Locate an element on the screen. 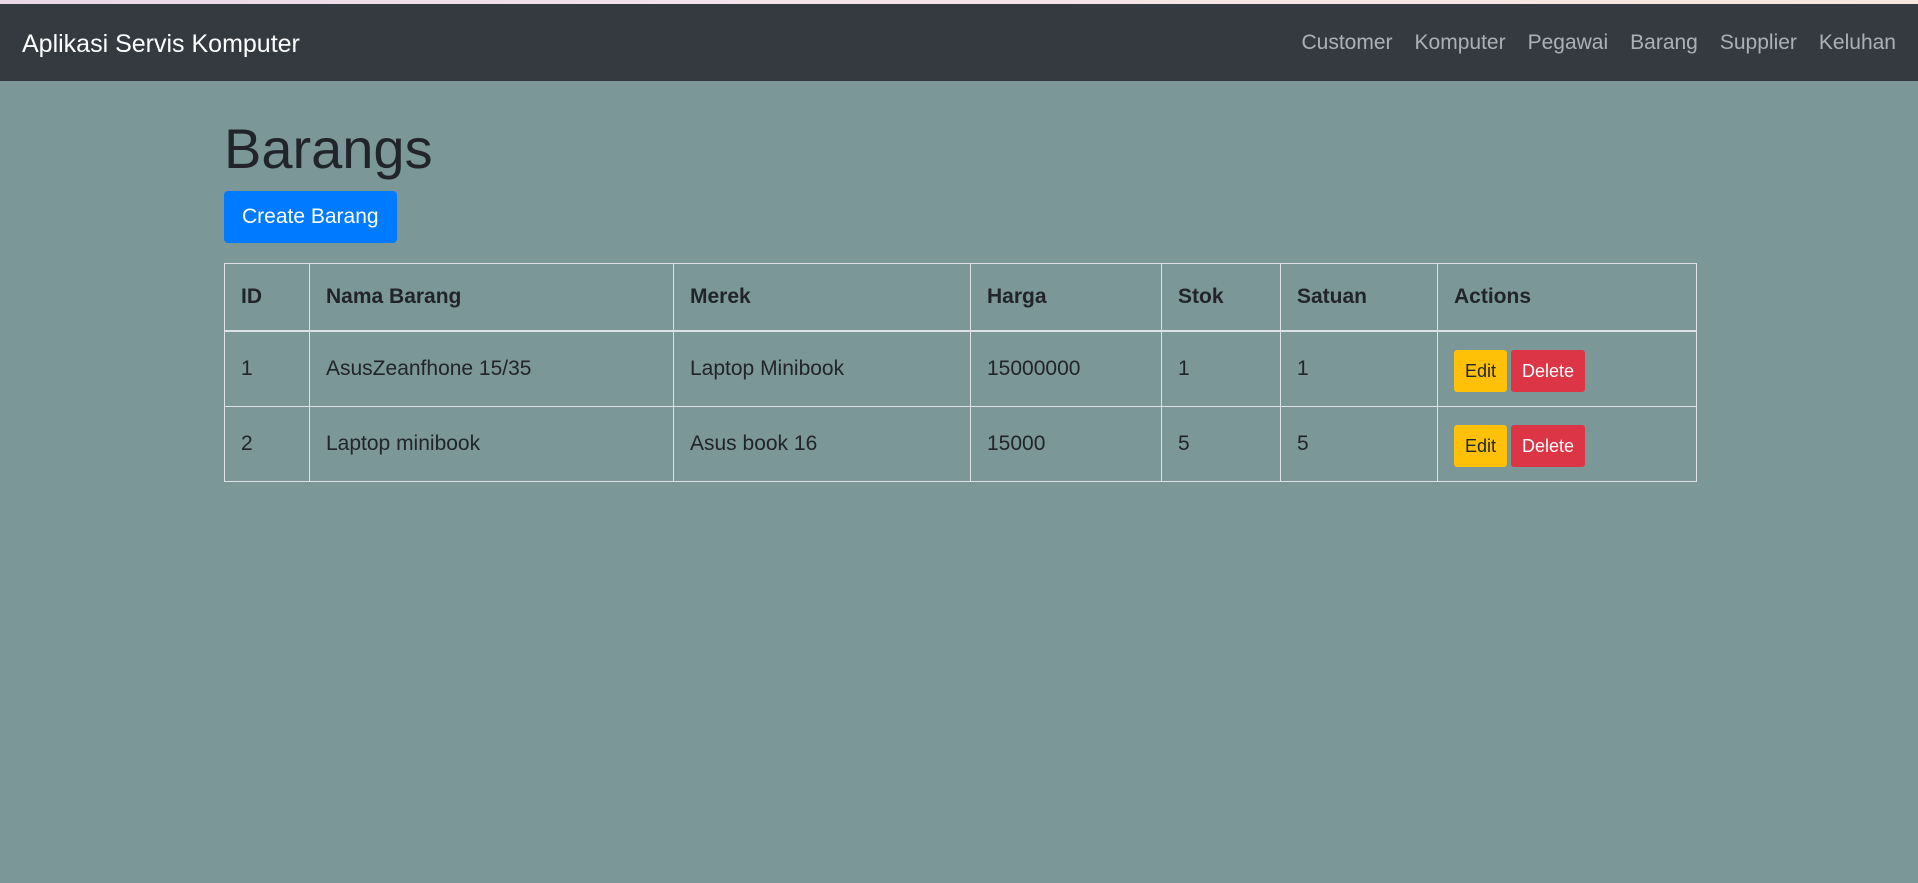 This screenshot has height=883, width=1918. nav-link-customer: Customer is located at coordinates (1347, 43).